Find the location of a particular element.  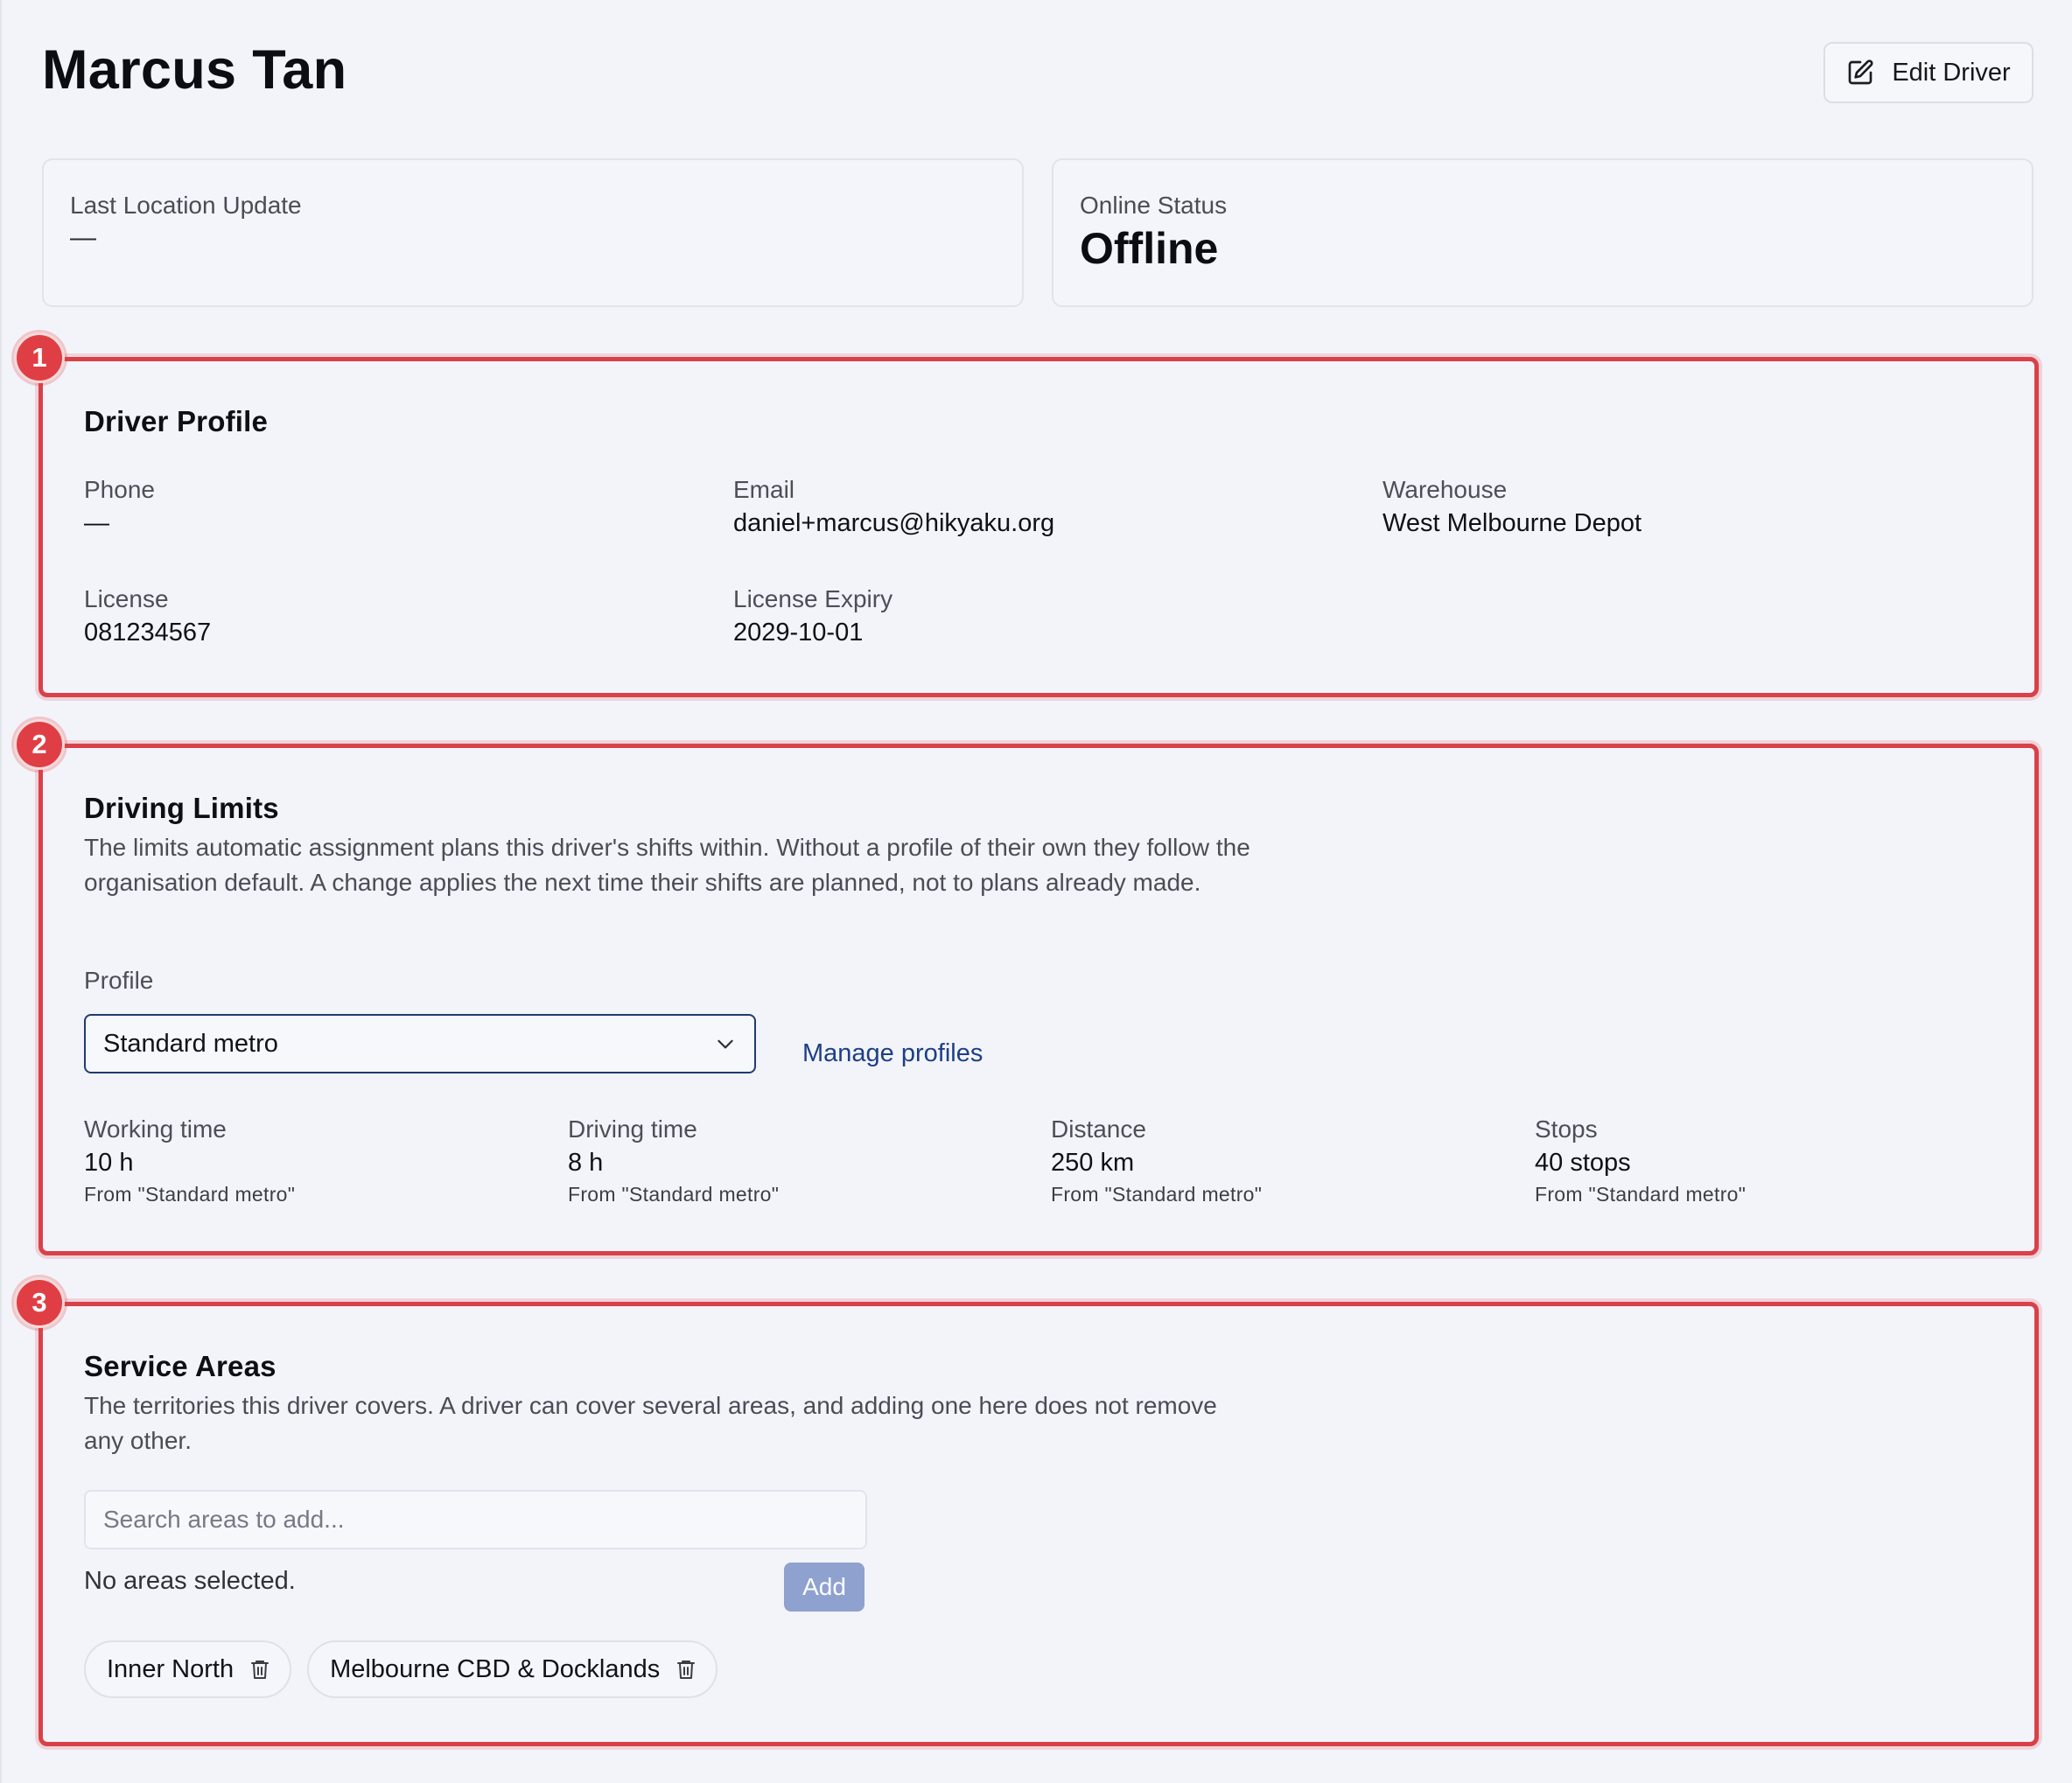

area-search-input is located at coordinates (475, 1519).